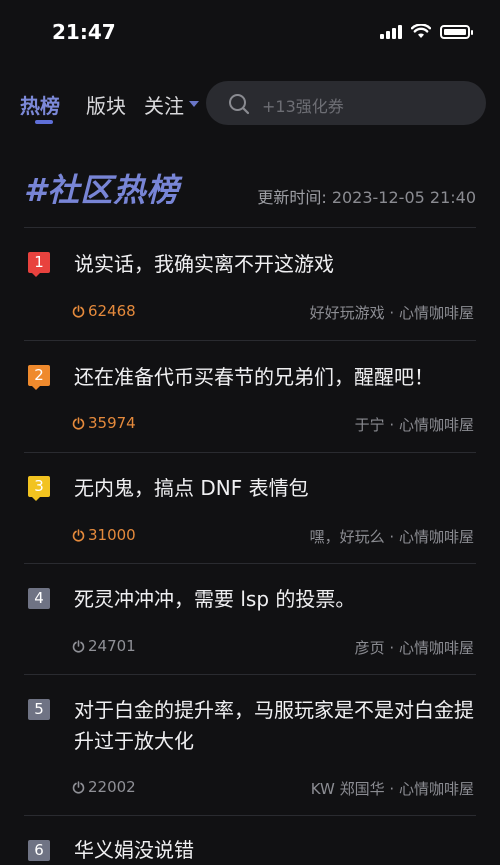  I want to click on list-item: 6 华义娟没说错, so click(250, 840).